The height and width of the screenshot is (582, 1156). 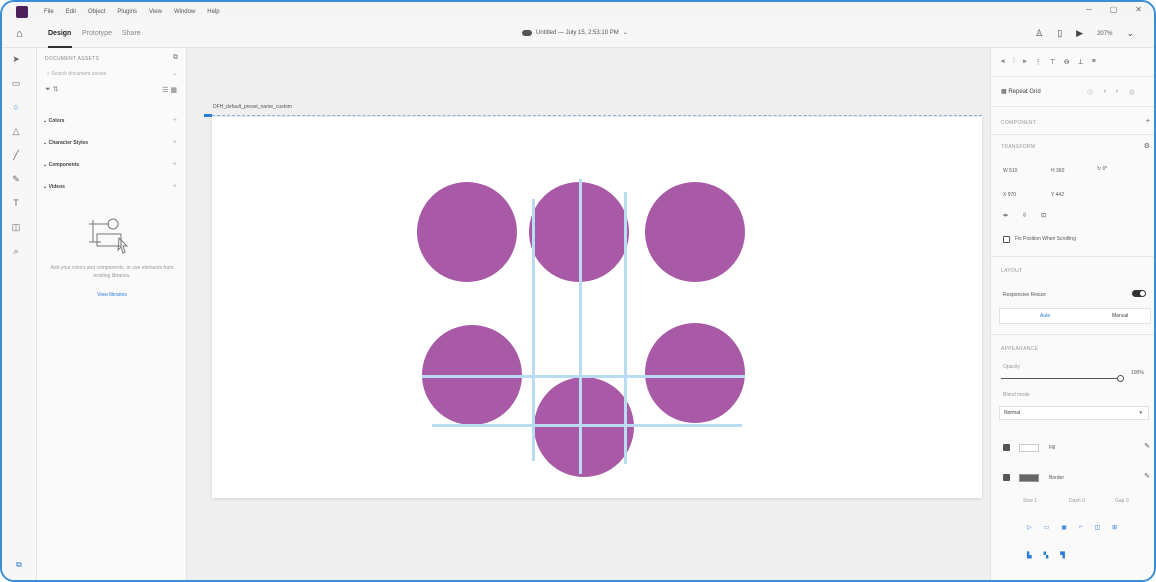 What do you see at coordinates (1006, 477) in the screenshot?
I see `border-checkbox` at bounding box center [1006, 477].